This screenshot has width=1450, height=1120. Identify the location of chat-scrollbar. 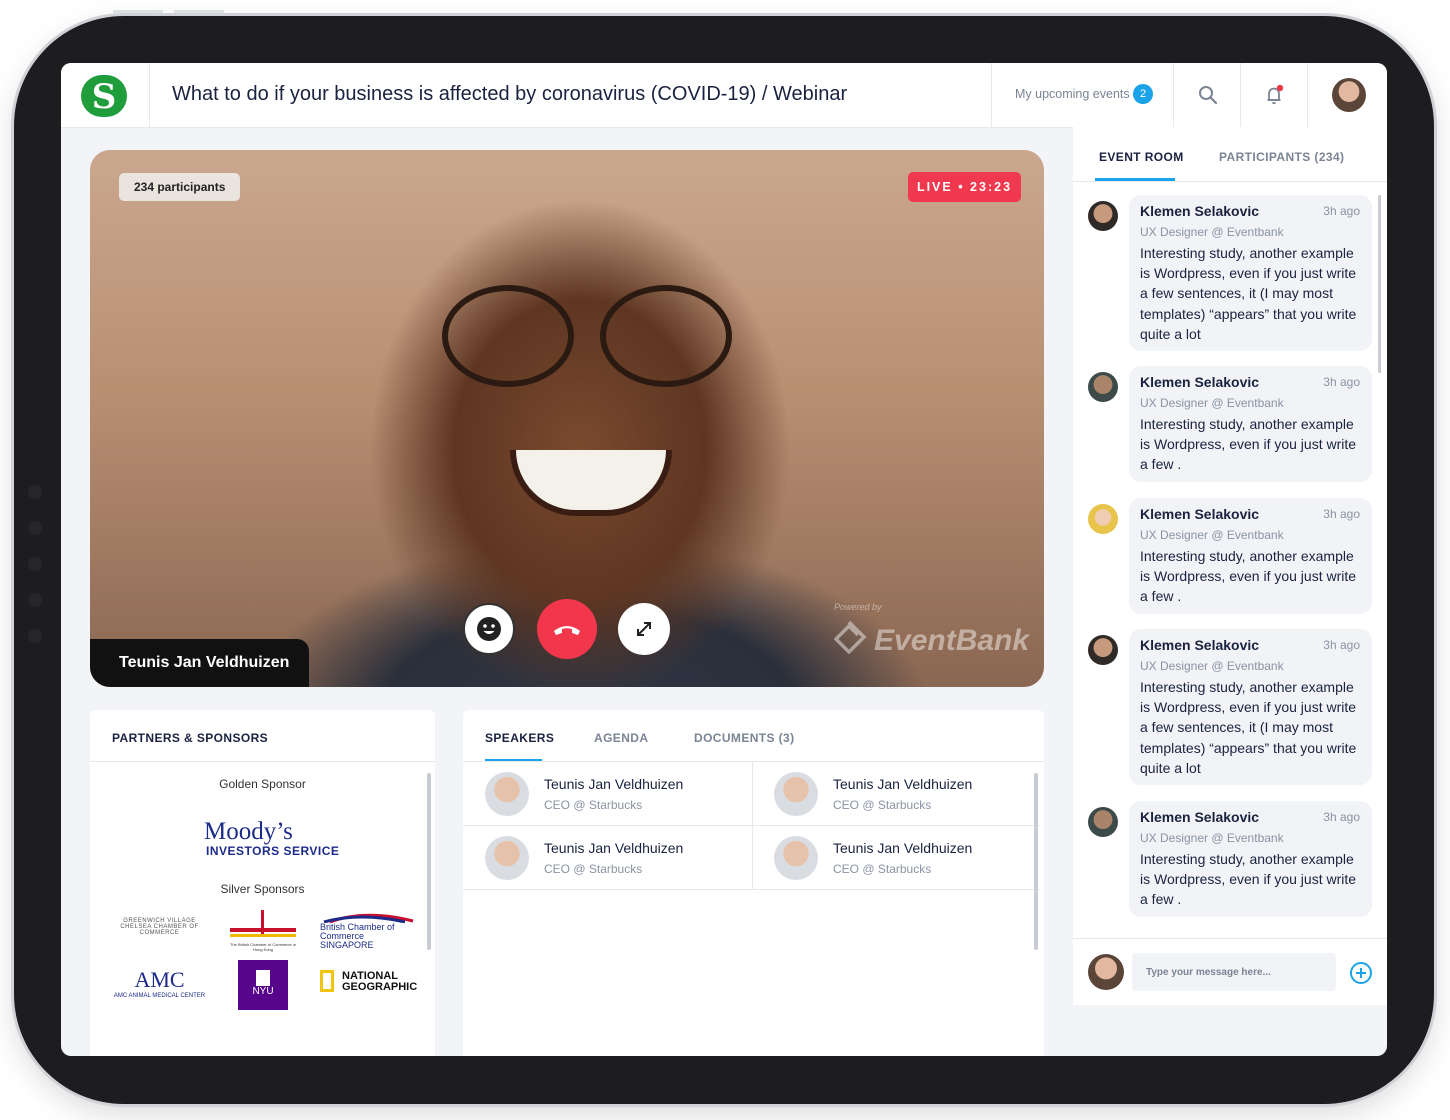
(1379, 284).